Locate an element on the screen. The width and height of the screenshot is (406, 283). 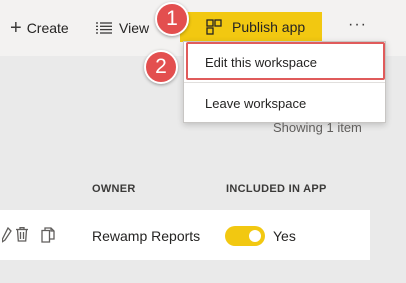
view-label: View is located at coordinates (134, 28).